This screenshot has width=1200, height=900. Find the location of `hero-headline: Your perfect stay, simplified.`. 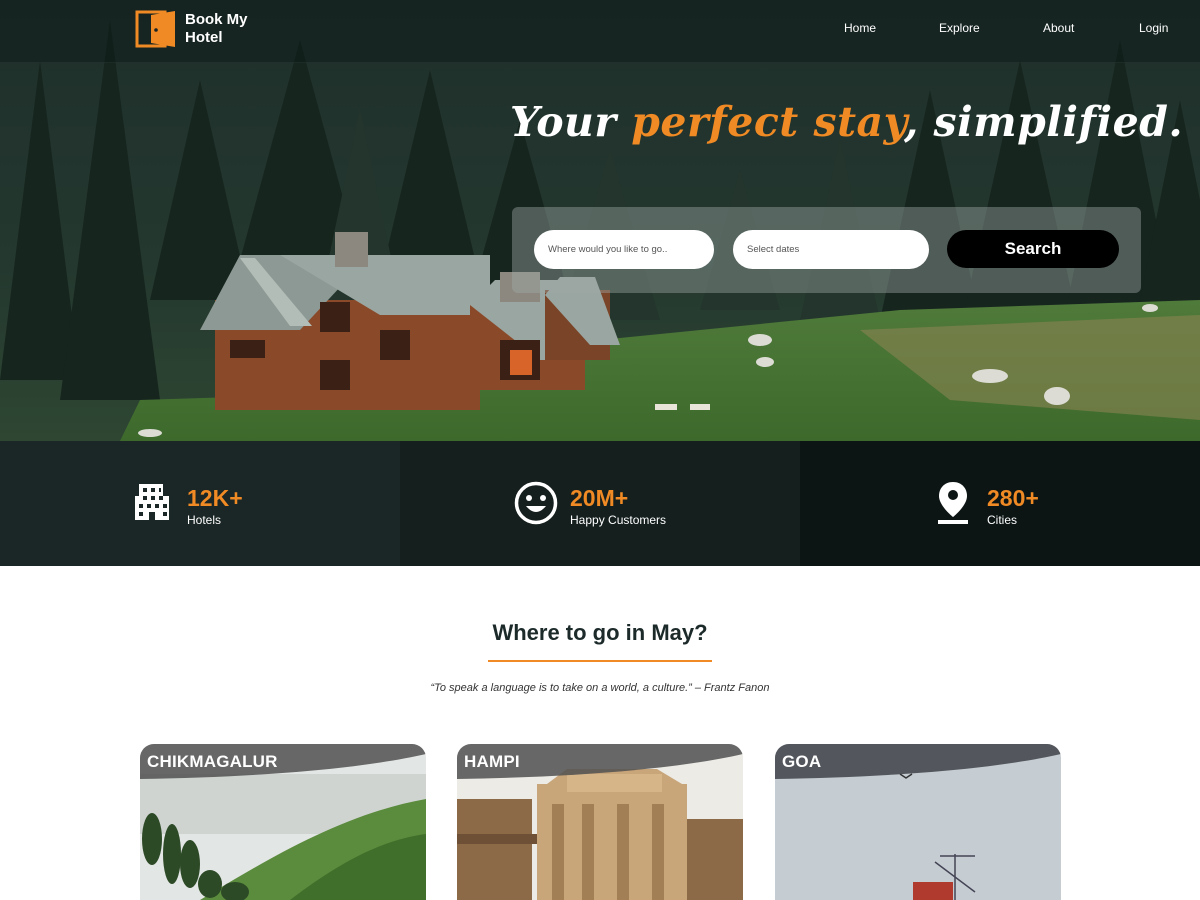

hero-headline: Your perfect stay, simplified. is located at coordinates (846, 122).